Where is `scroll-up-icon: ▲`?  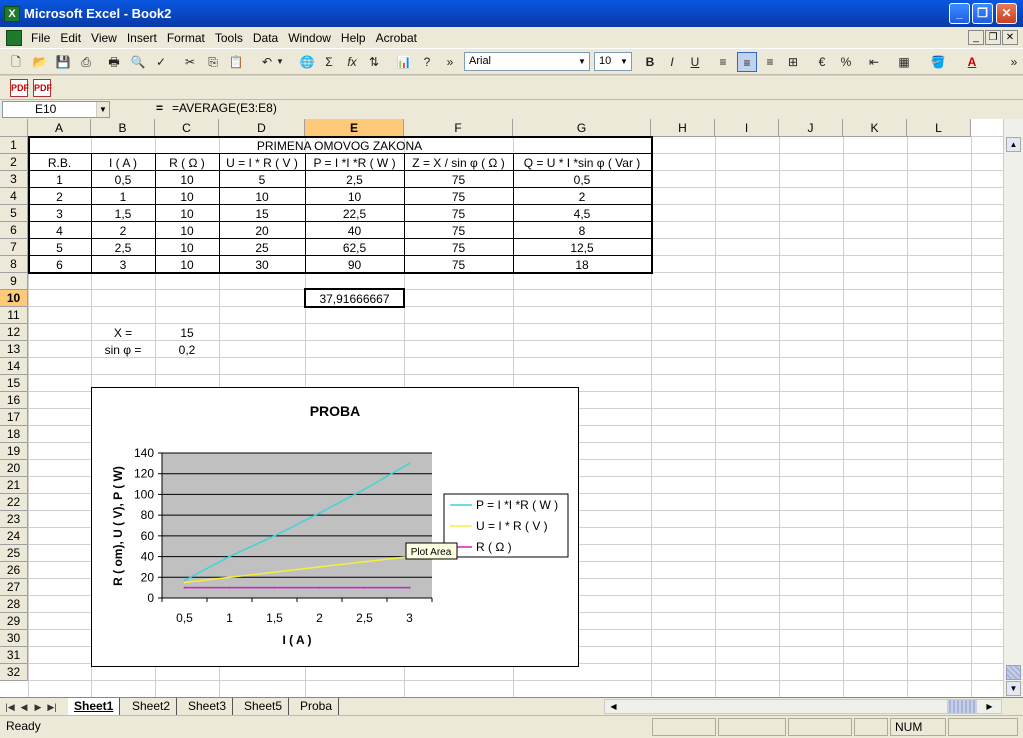 scroll-up-icon: ▲ is located at coordinates (1013, 144).